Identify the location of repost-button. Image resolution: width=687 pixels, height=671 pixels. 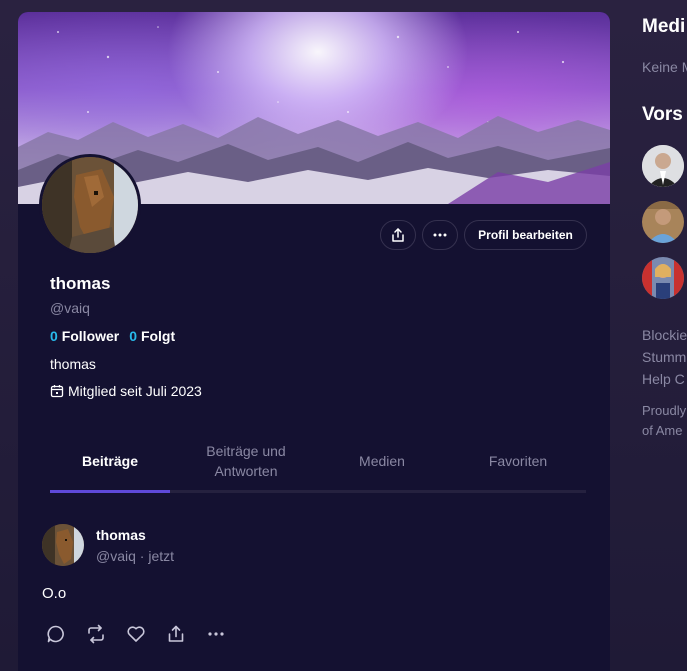
(96, 634).